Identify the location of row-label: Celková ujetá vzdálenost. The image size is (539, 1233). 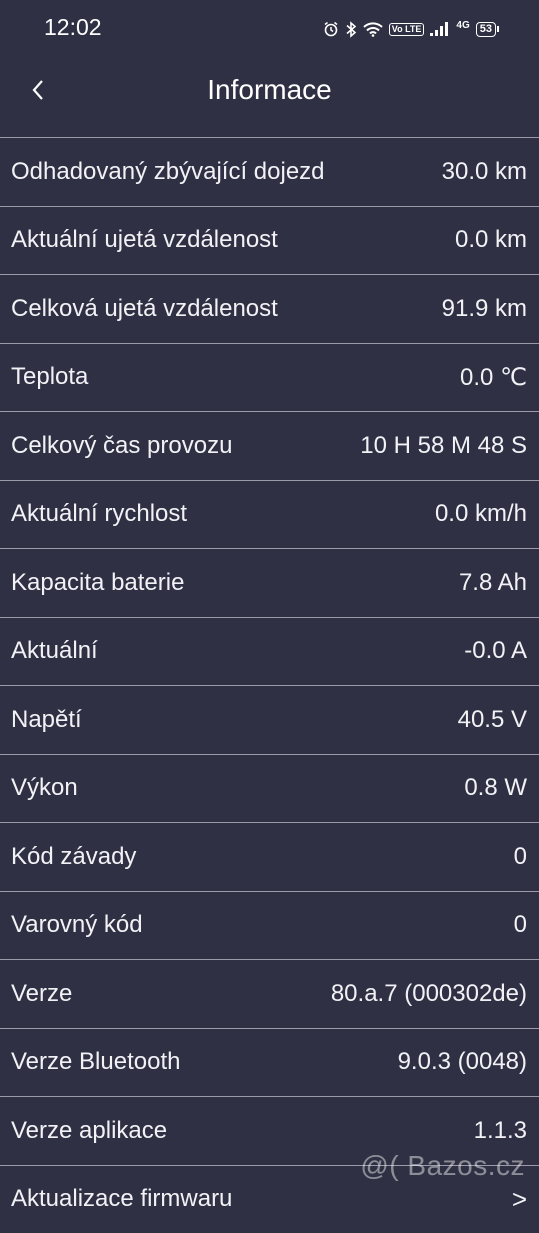
(144, 309).